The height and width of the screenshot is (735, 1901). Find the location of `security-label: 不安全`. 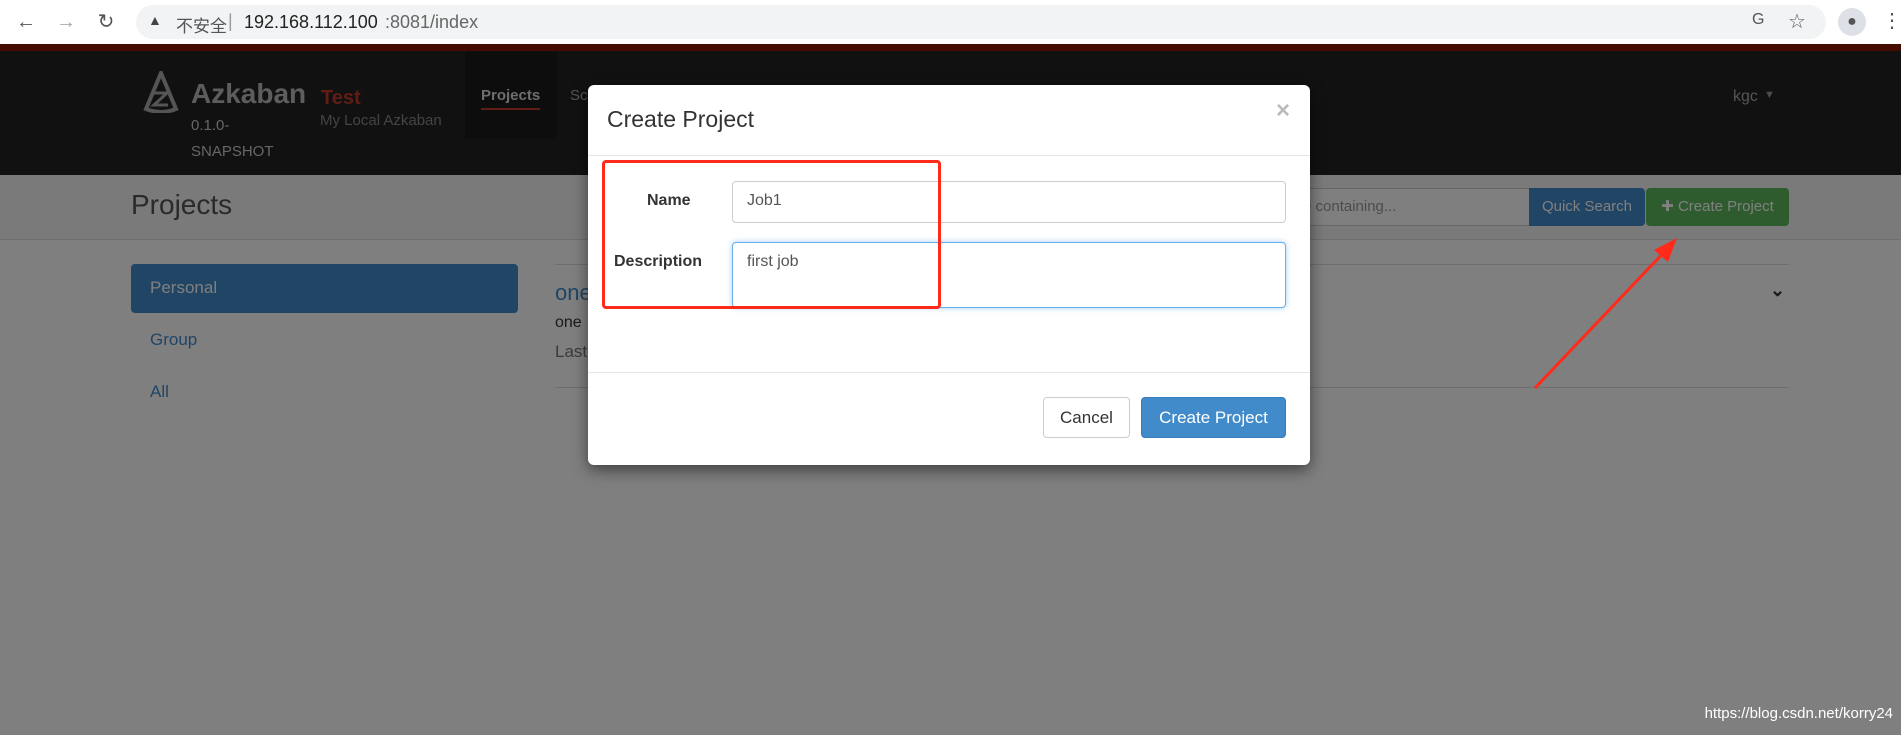

security-label: 不安全 is located at coordinates (201, 26).